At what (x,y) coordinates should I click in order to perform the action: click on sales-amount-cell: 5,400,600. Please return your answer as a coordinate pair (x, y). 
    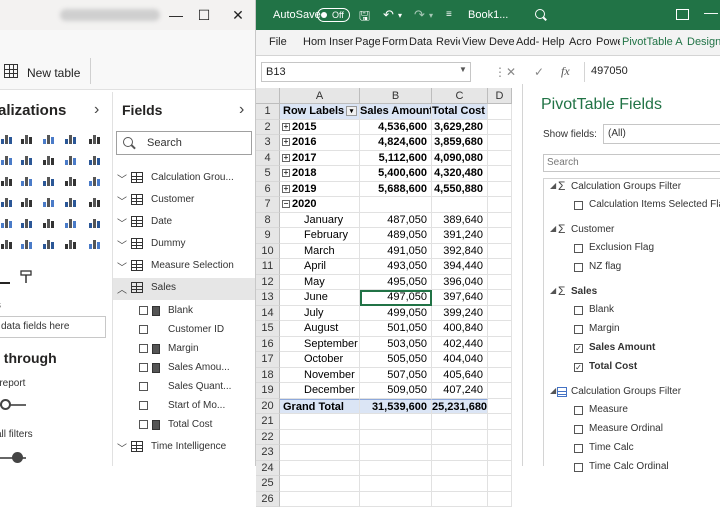
    Looking at the image, I should click on (396, 174).